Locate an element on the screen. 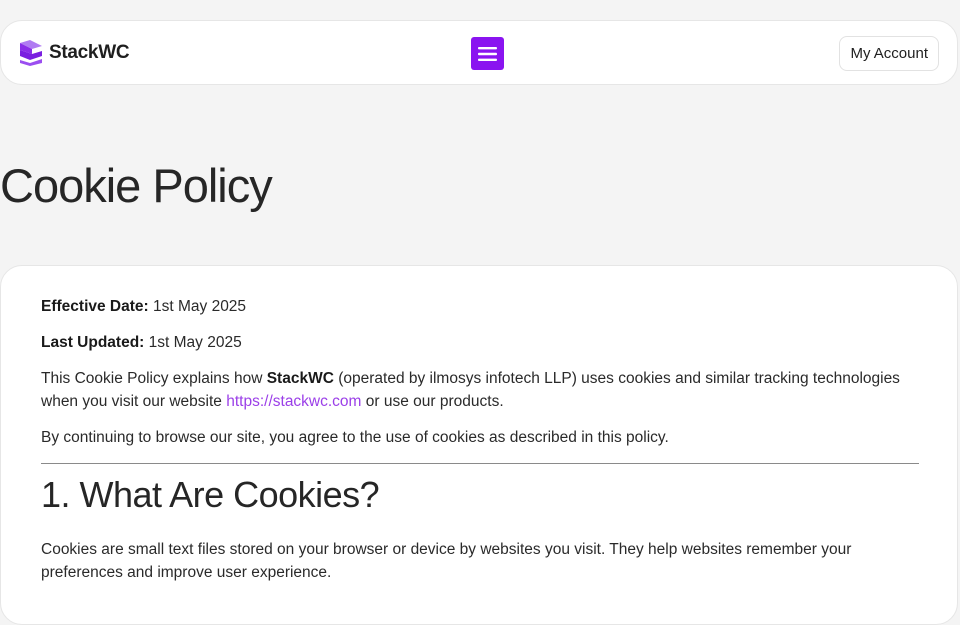  menu-button is located at coordinates (487, 53).